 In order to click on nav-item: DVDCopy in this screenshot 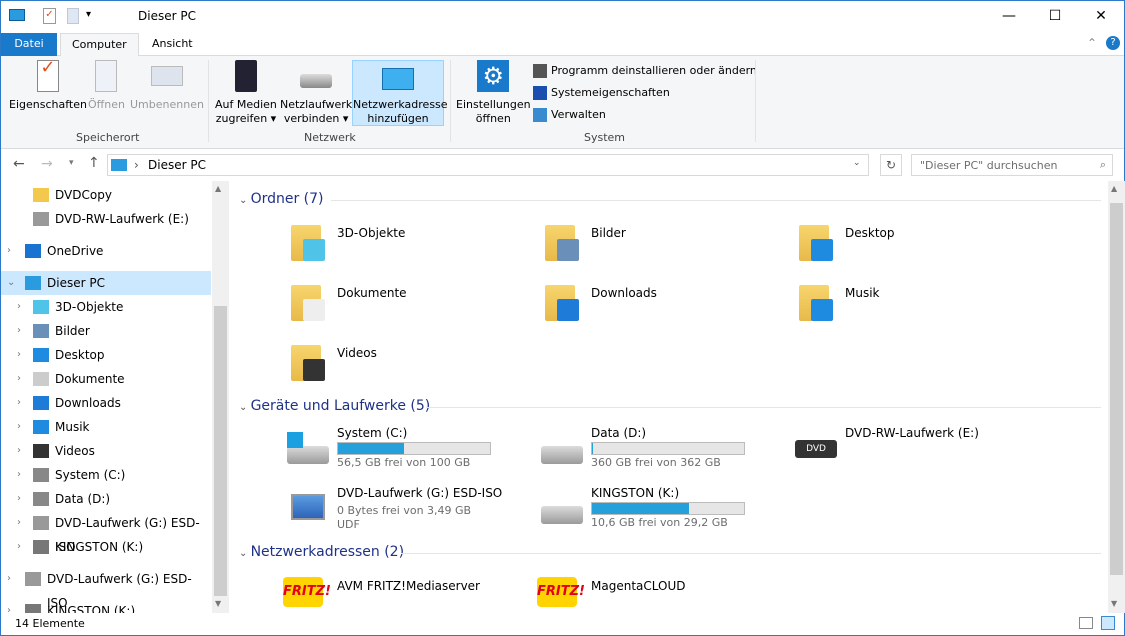, I will do `click(106, 195)`.